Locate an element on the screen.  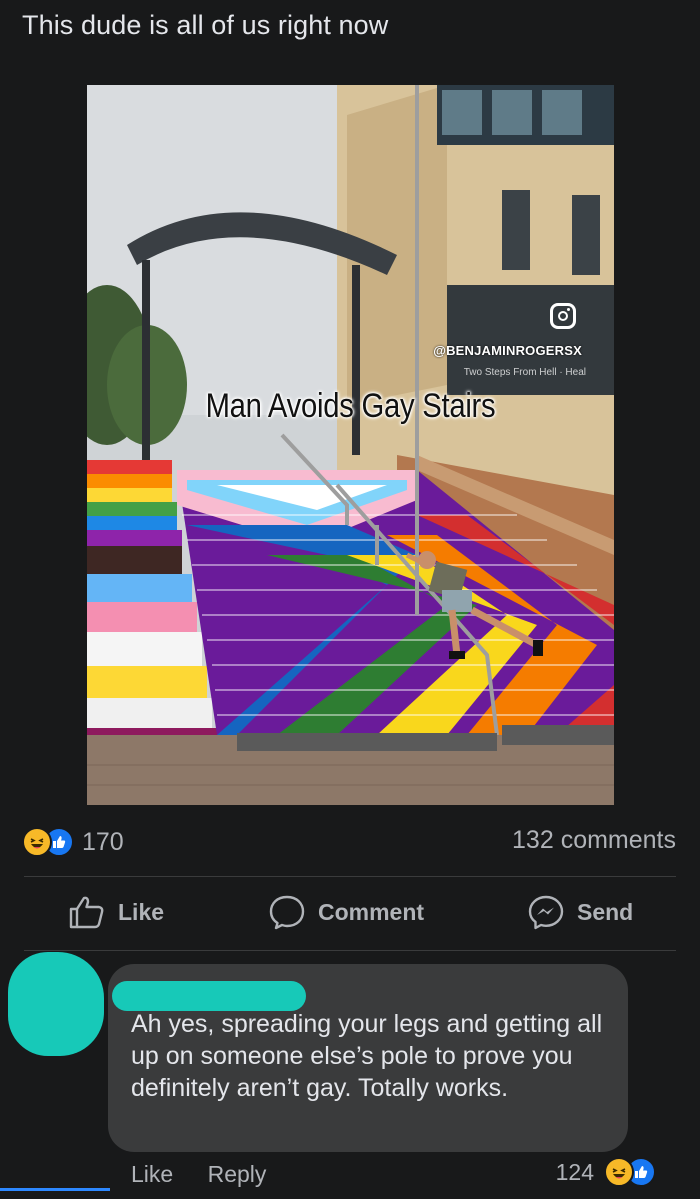
thumbs-up-icon is located at coordinates (86, 912).